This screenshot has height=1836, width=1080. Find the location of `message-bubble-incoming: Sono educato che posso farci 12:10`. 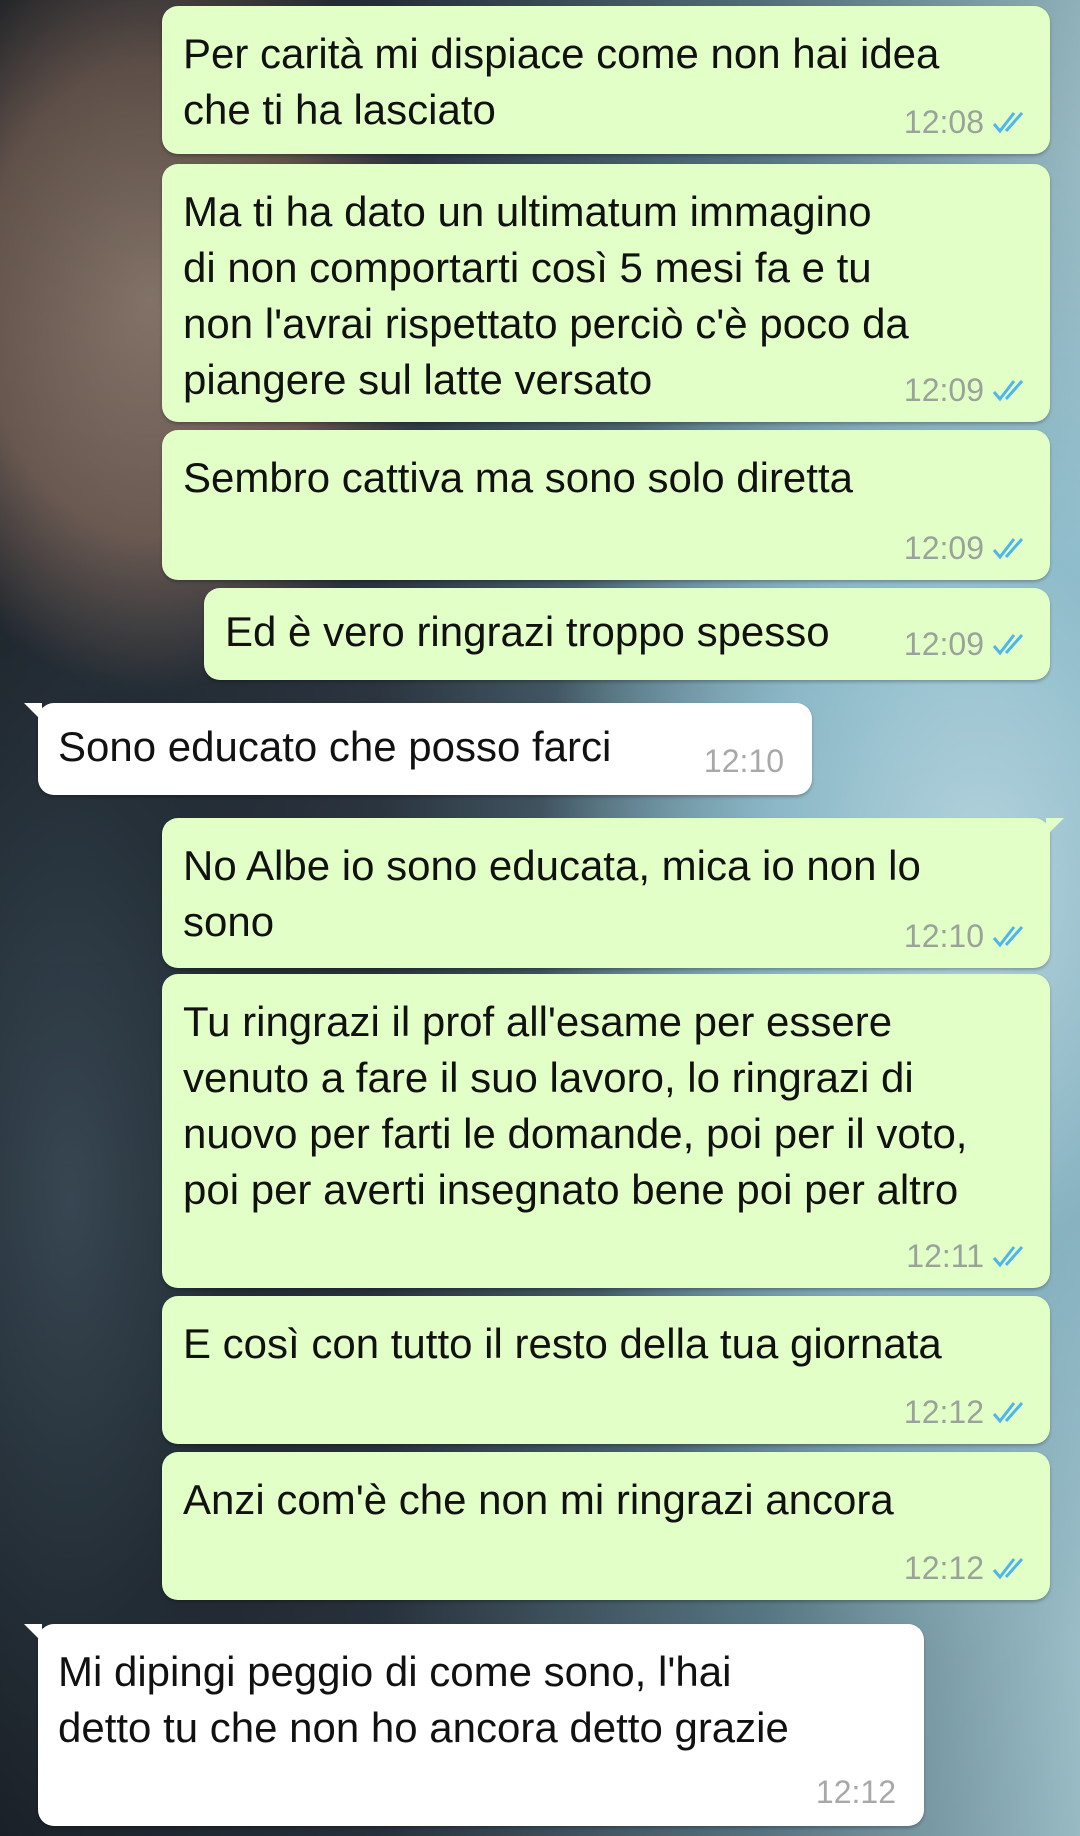

message-bubble-incoming: Sono educato che posso farci 12:10 is located at coordinates (418, 749).